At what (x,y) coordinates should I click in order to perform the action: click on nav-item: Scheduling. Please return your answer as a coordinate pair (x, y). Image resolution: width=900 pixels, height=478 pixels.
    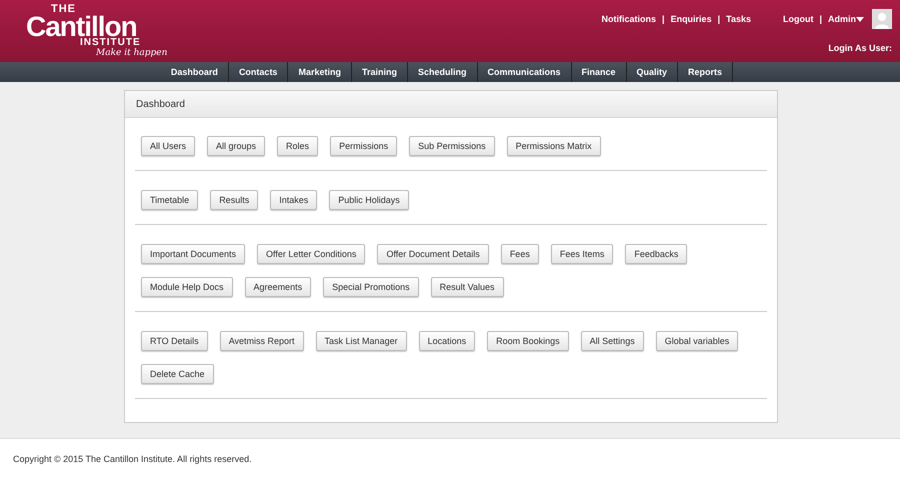
    Looking at the image, I should click on (441, 72).